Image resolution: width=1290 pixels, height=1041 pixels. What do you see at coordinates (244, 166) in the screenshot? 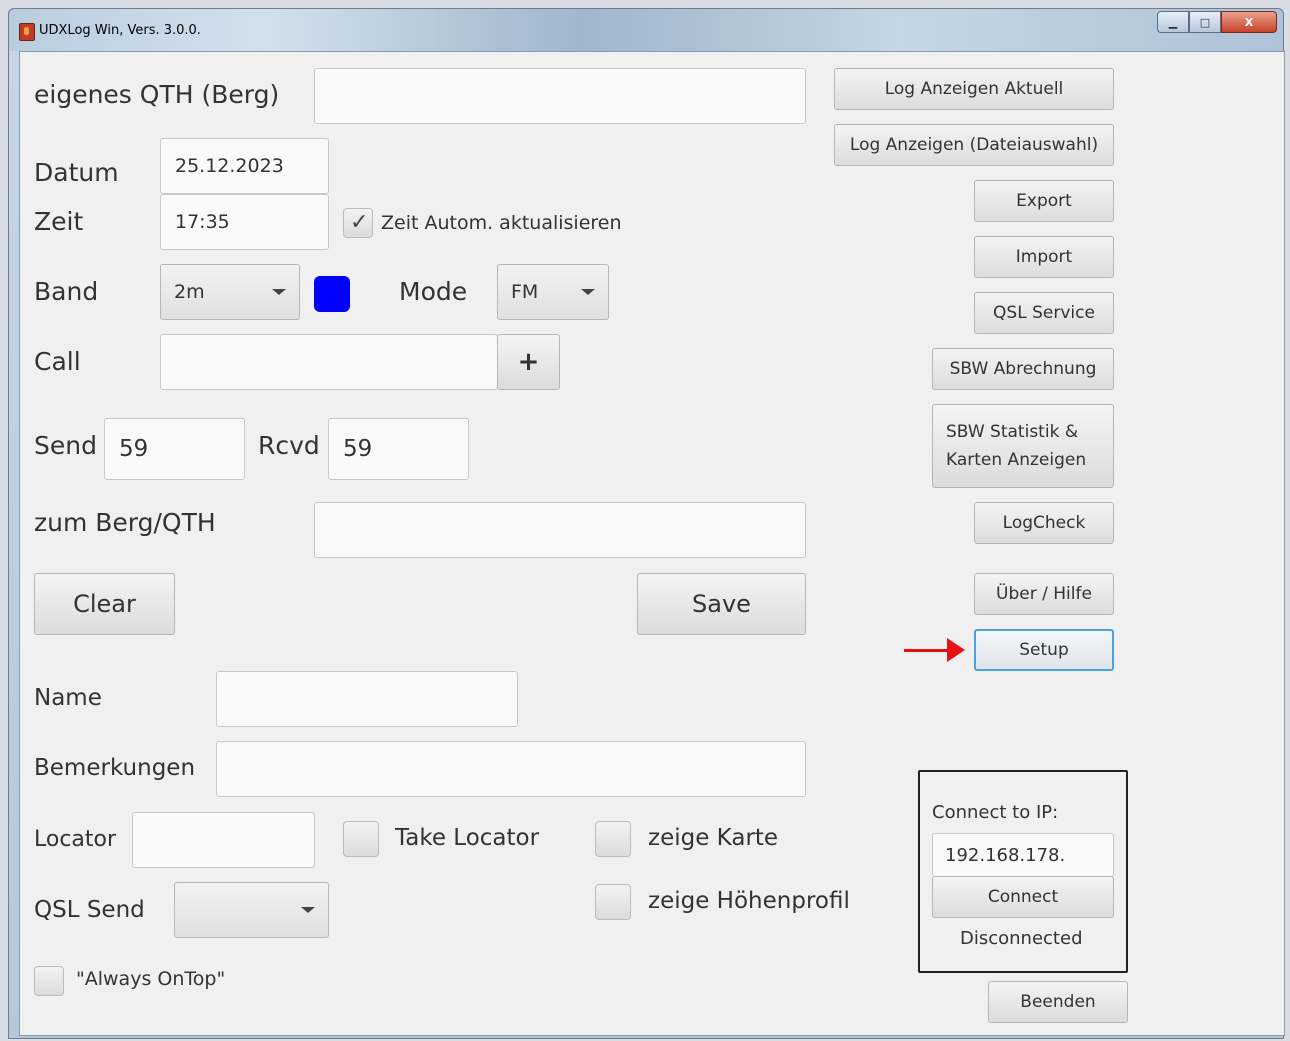
I see `date-input: 25.12.2023` at bounding box center [244, 166].